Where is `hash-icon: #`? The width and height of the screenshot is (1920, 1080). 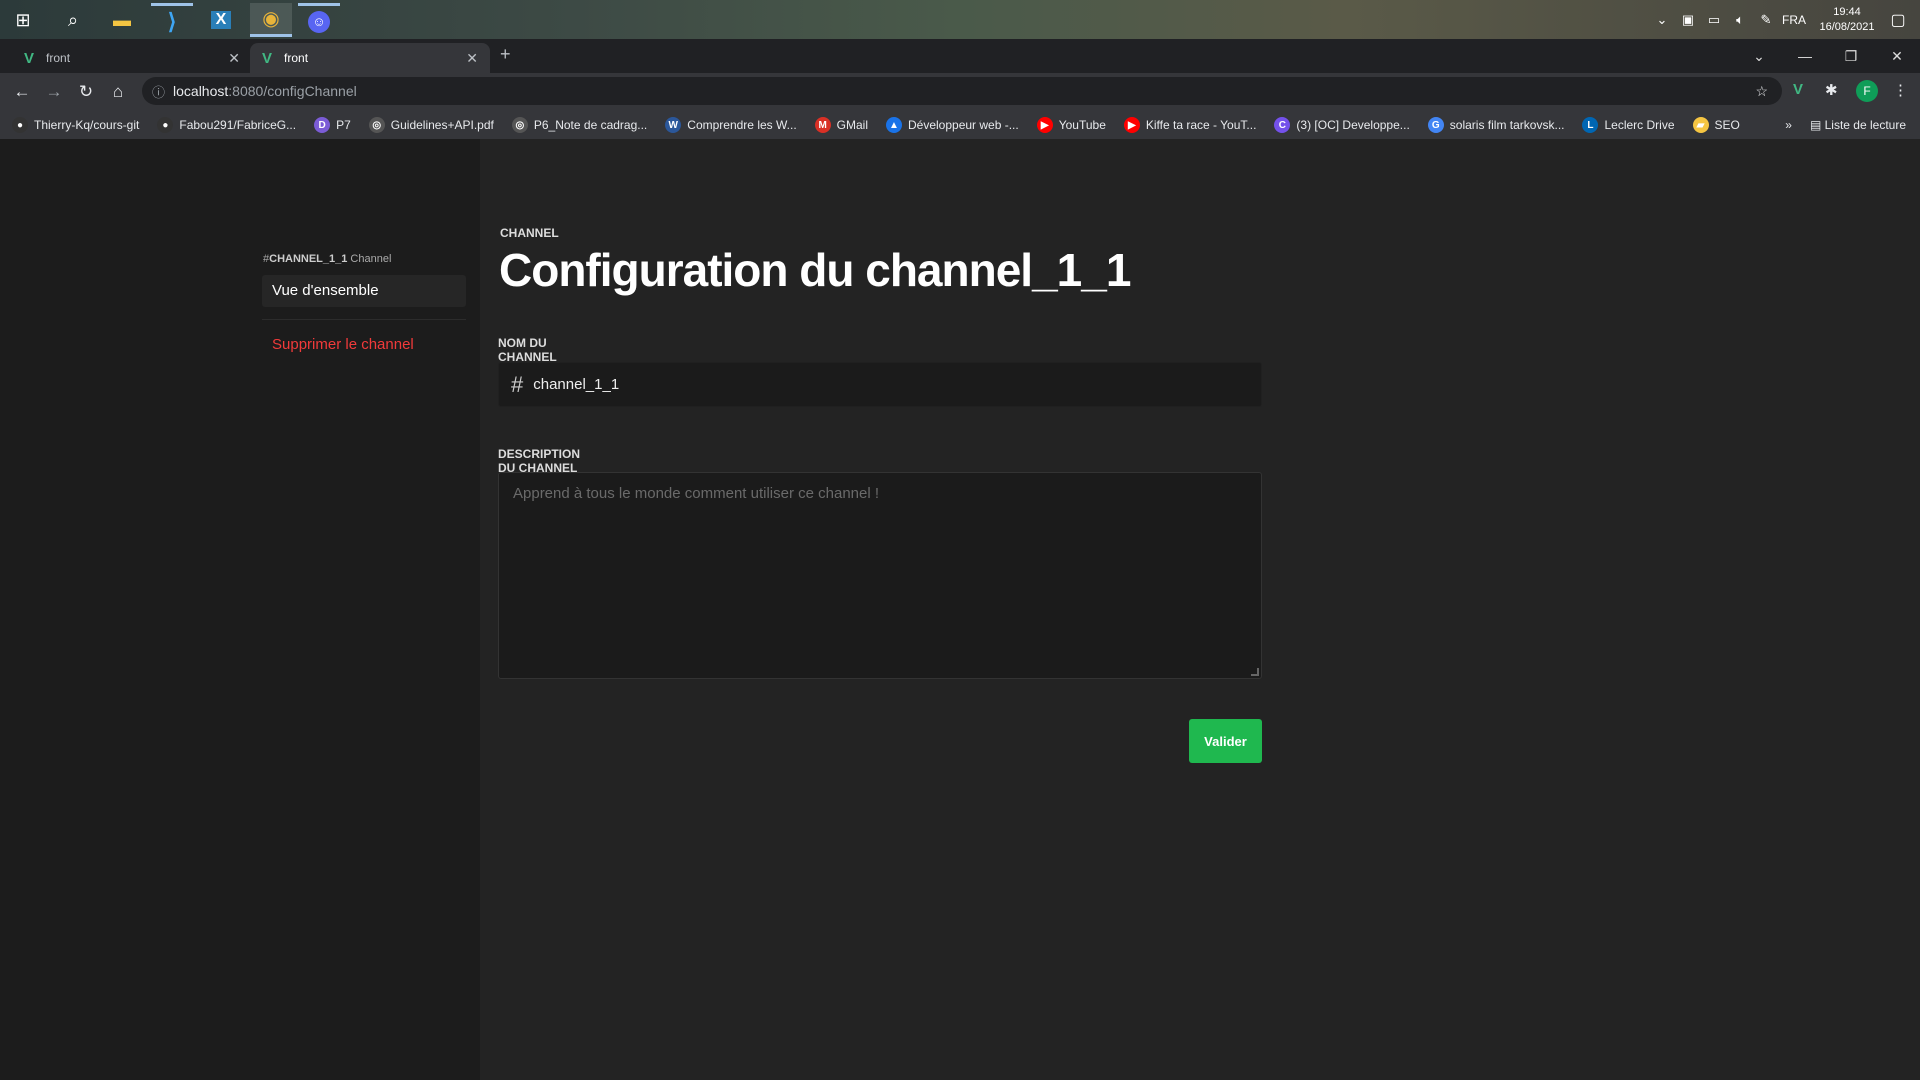 hash-icon: # is located at coordinates (517, 384).